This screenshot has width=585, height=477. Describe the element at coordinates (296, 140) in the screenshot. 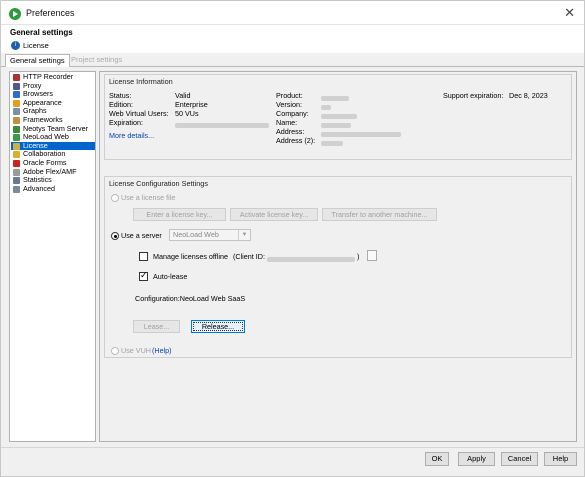

I see `address2-label: Address (2):` at that location.